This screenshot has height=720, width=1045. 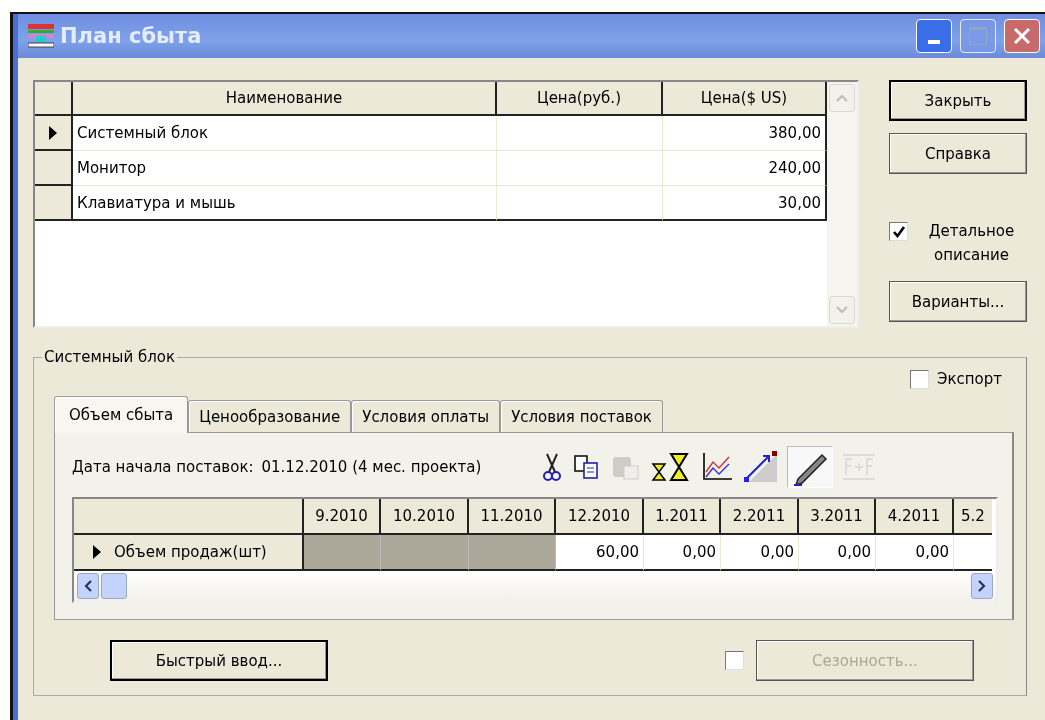 What do you see at coordinates (342, 517) in the screenshot?
I see `column-header: 9.2010` at bounding box center [342, 517].